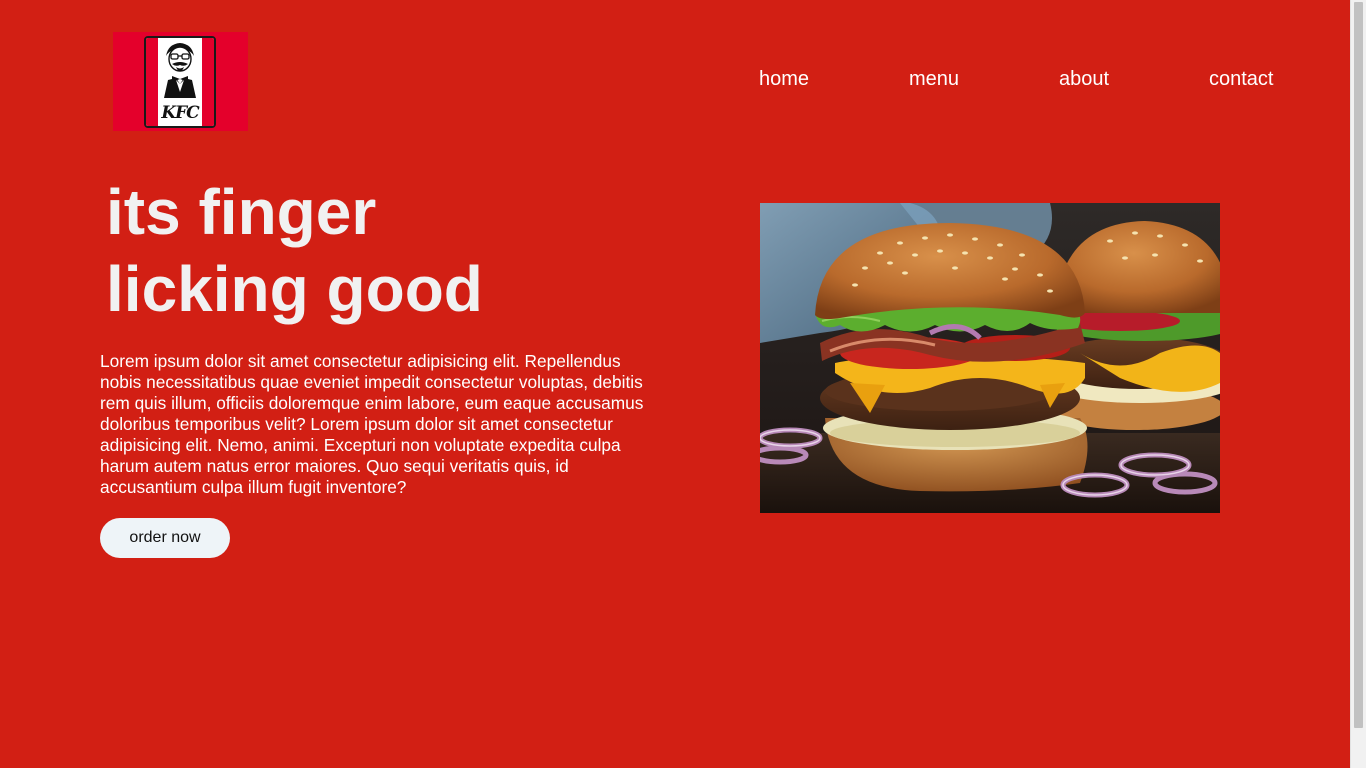  I want to click on hero-title-line-1: its finger, so click(241, 212).